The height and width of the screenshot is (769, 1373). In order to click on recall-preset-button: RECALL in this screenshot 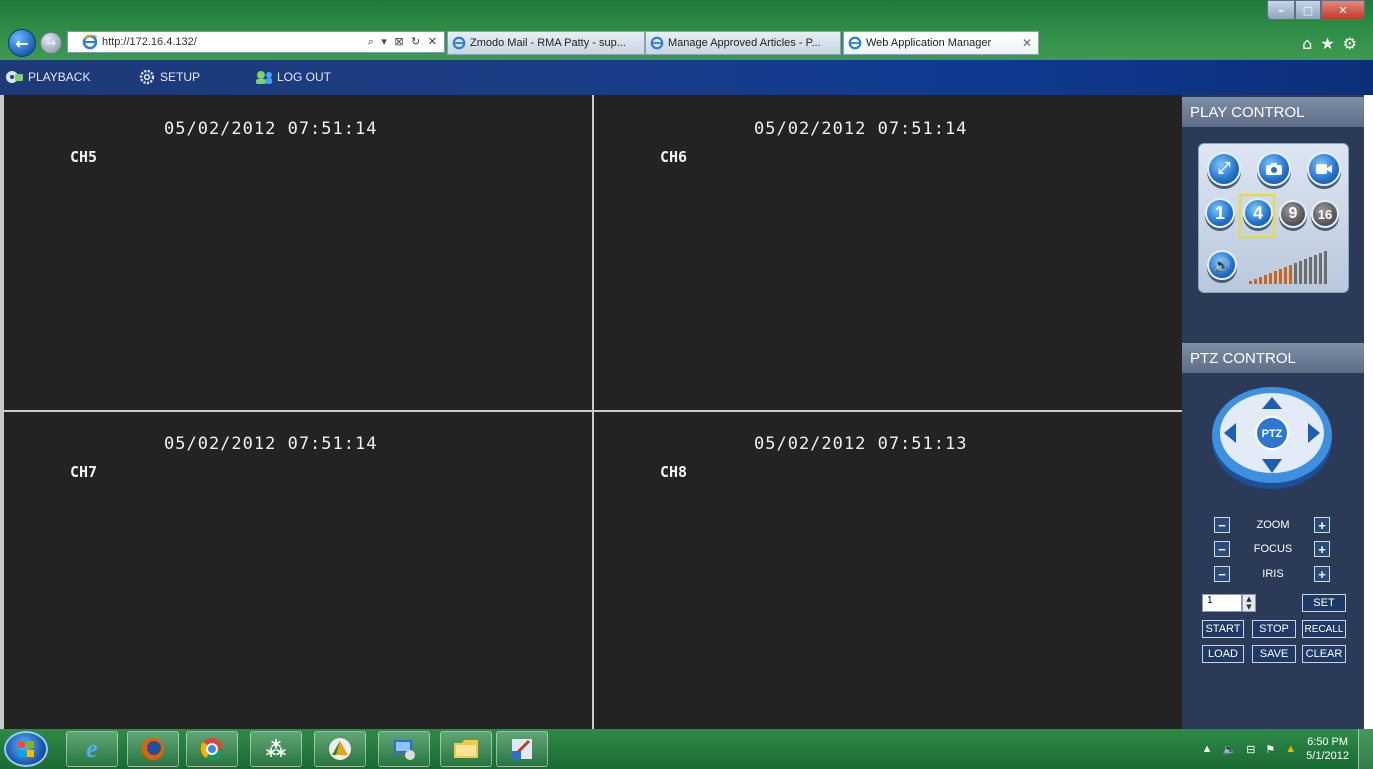, I will do `click(1324, 629)`.